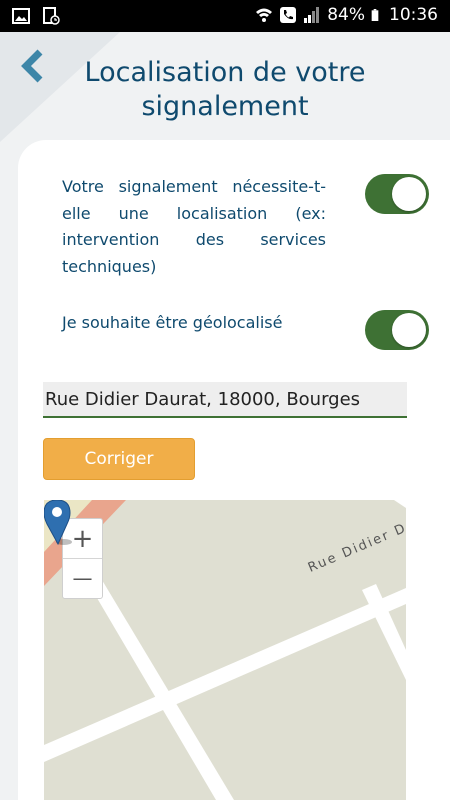  What do you see at coordinates (346, 15) in the screenshot?
I see `battery-percent: 84%` at bounding box center [346, 15].